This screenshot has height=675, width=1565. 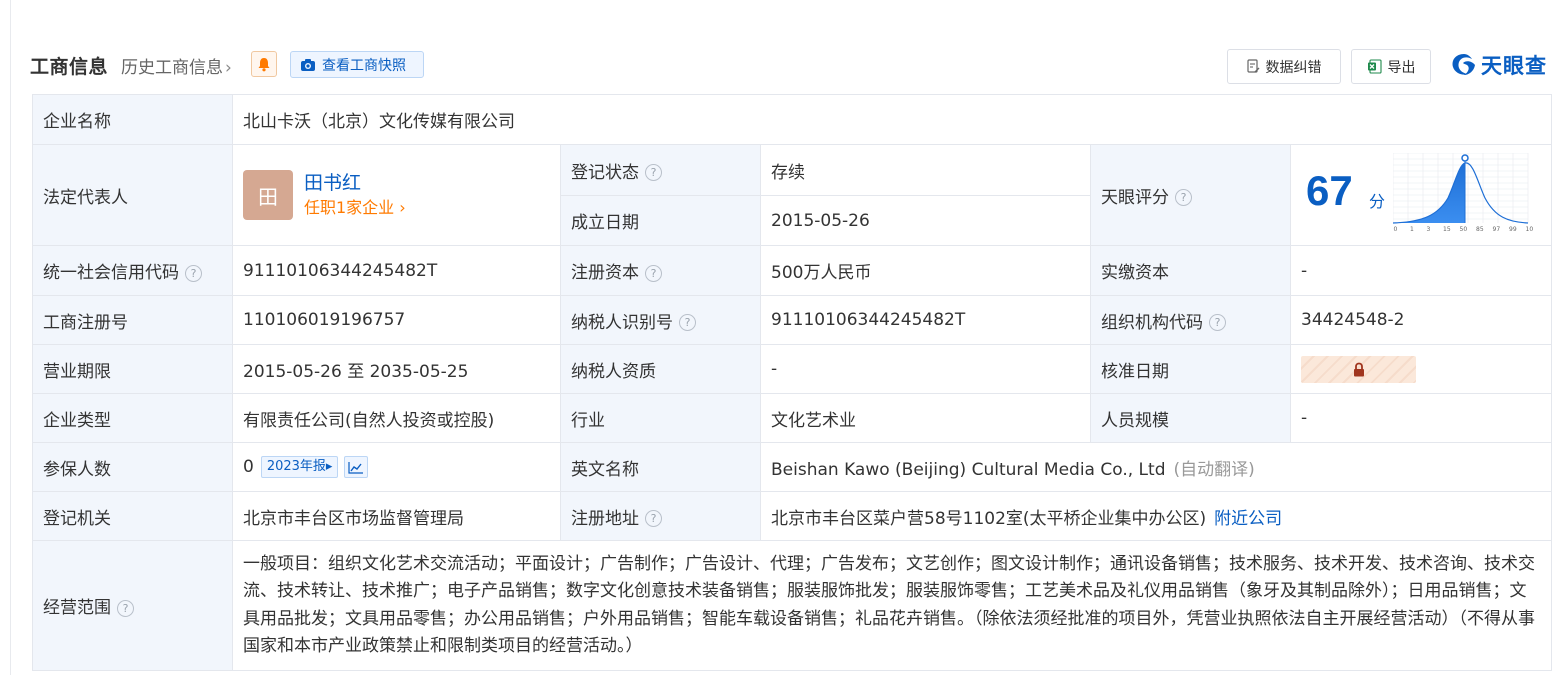 I want to click on scope-label: 经营范围, so click(x=77, y=608).